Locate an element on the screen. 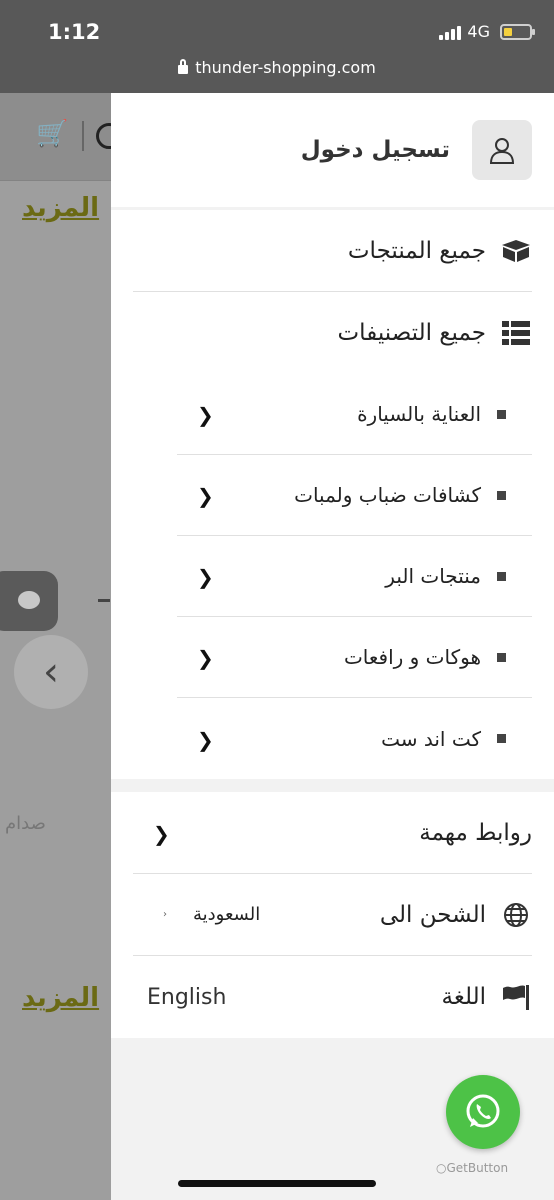 Image resolution: width=554 pixels, height=1200 pixels. status-indicators: 4G is located at coordinates (487, 31).